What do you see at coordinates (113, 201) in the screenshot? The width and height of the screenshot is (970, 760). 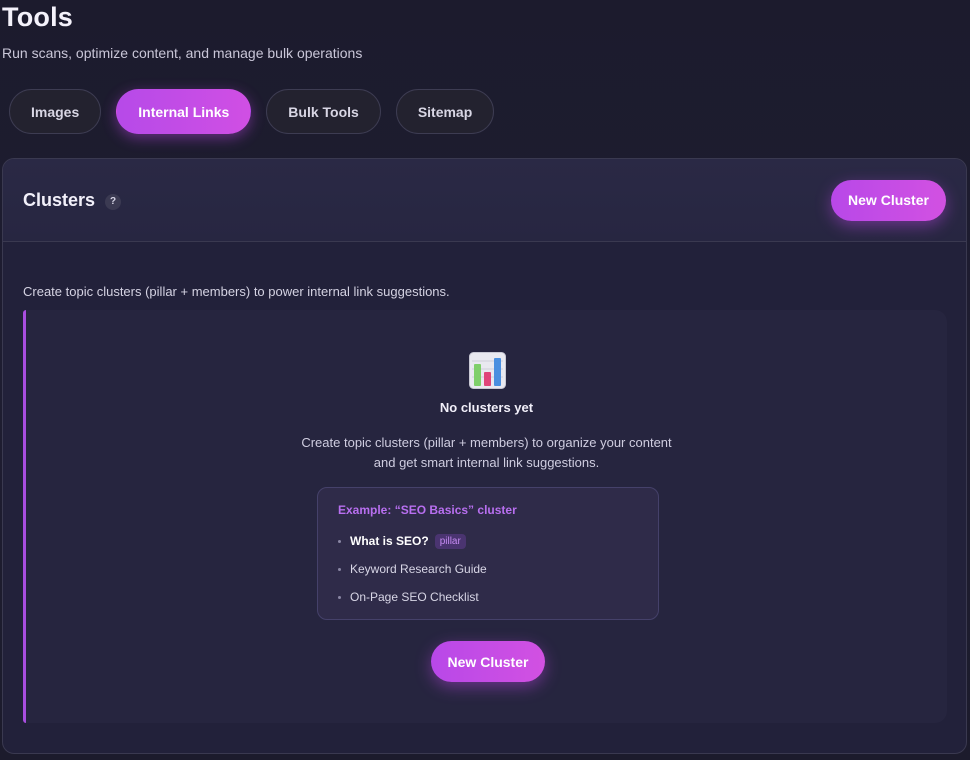 I see `help-icon: ?` at bounding box center [113, 201].